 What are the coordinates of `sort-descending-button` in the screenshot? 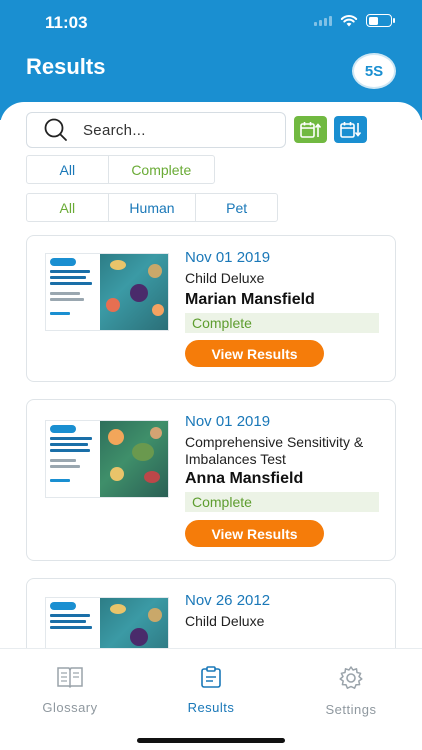 It's located at (350, 129).